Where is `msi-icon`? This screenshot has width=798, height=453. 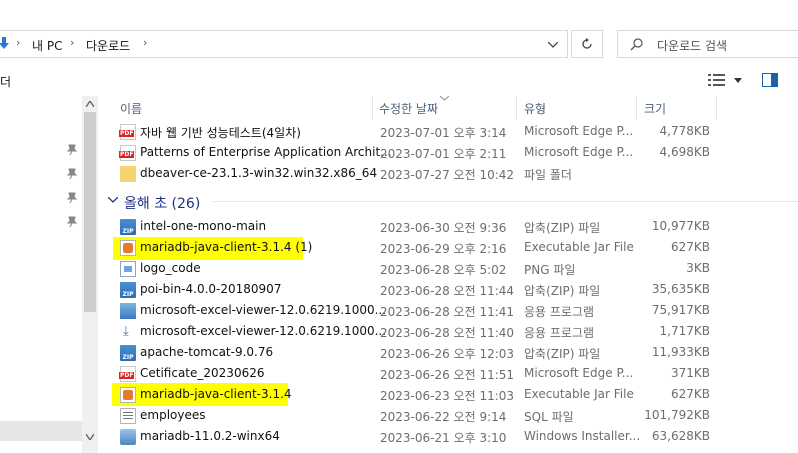
msi-icon is located at coordinates (128, 437).